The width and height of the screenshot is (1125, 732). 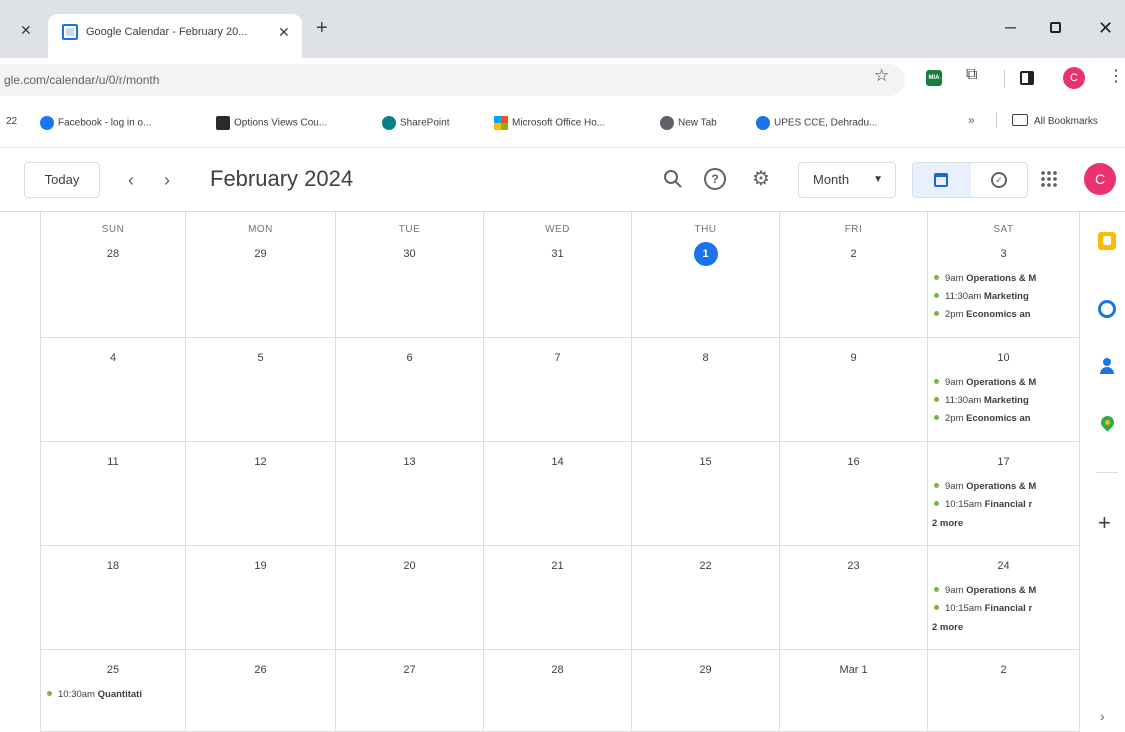 What do you see at coordinates (1004, 566) in the screenshot?
I see `date-number: 24` at bounding box center [1004, 566].